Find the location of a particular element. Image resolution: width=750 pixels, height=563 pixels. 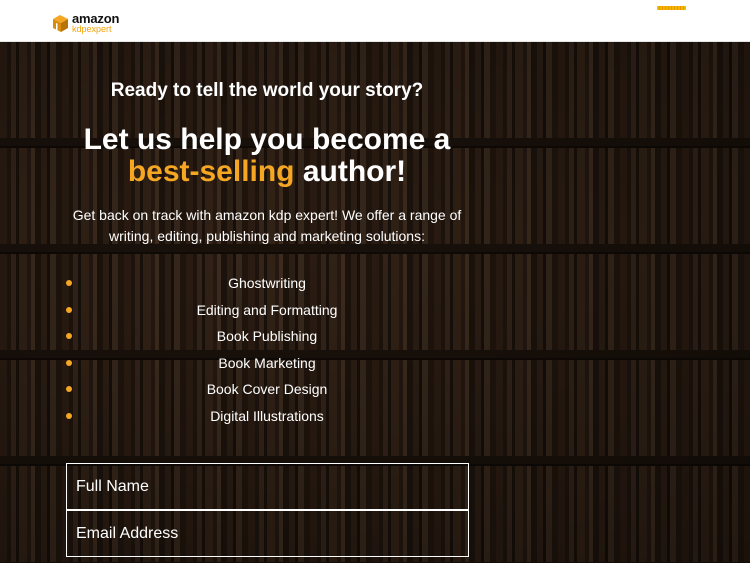

list-item: Editing and Formatting is located at coordinates (267, 310).